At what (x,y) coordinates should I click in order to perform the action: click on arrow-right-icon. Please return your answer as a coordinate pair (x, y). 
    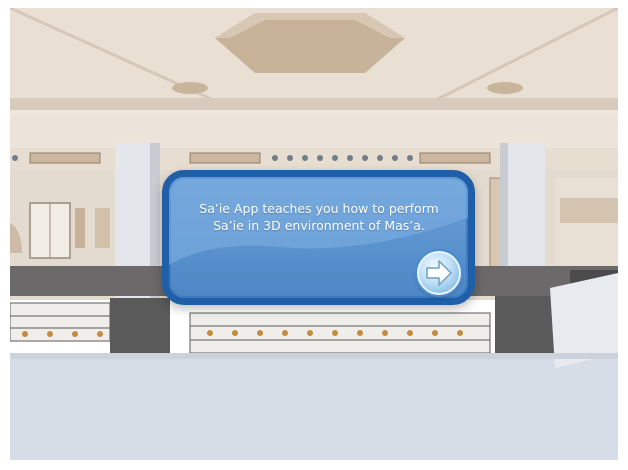
    Looking at the image, I should click on (439, 273).